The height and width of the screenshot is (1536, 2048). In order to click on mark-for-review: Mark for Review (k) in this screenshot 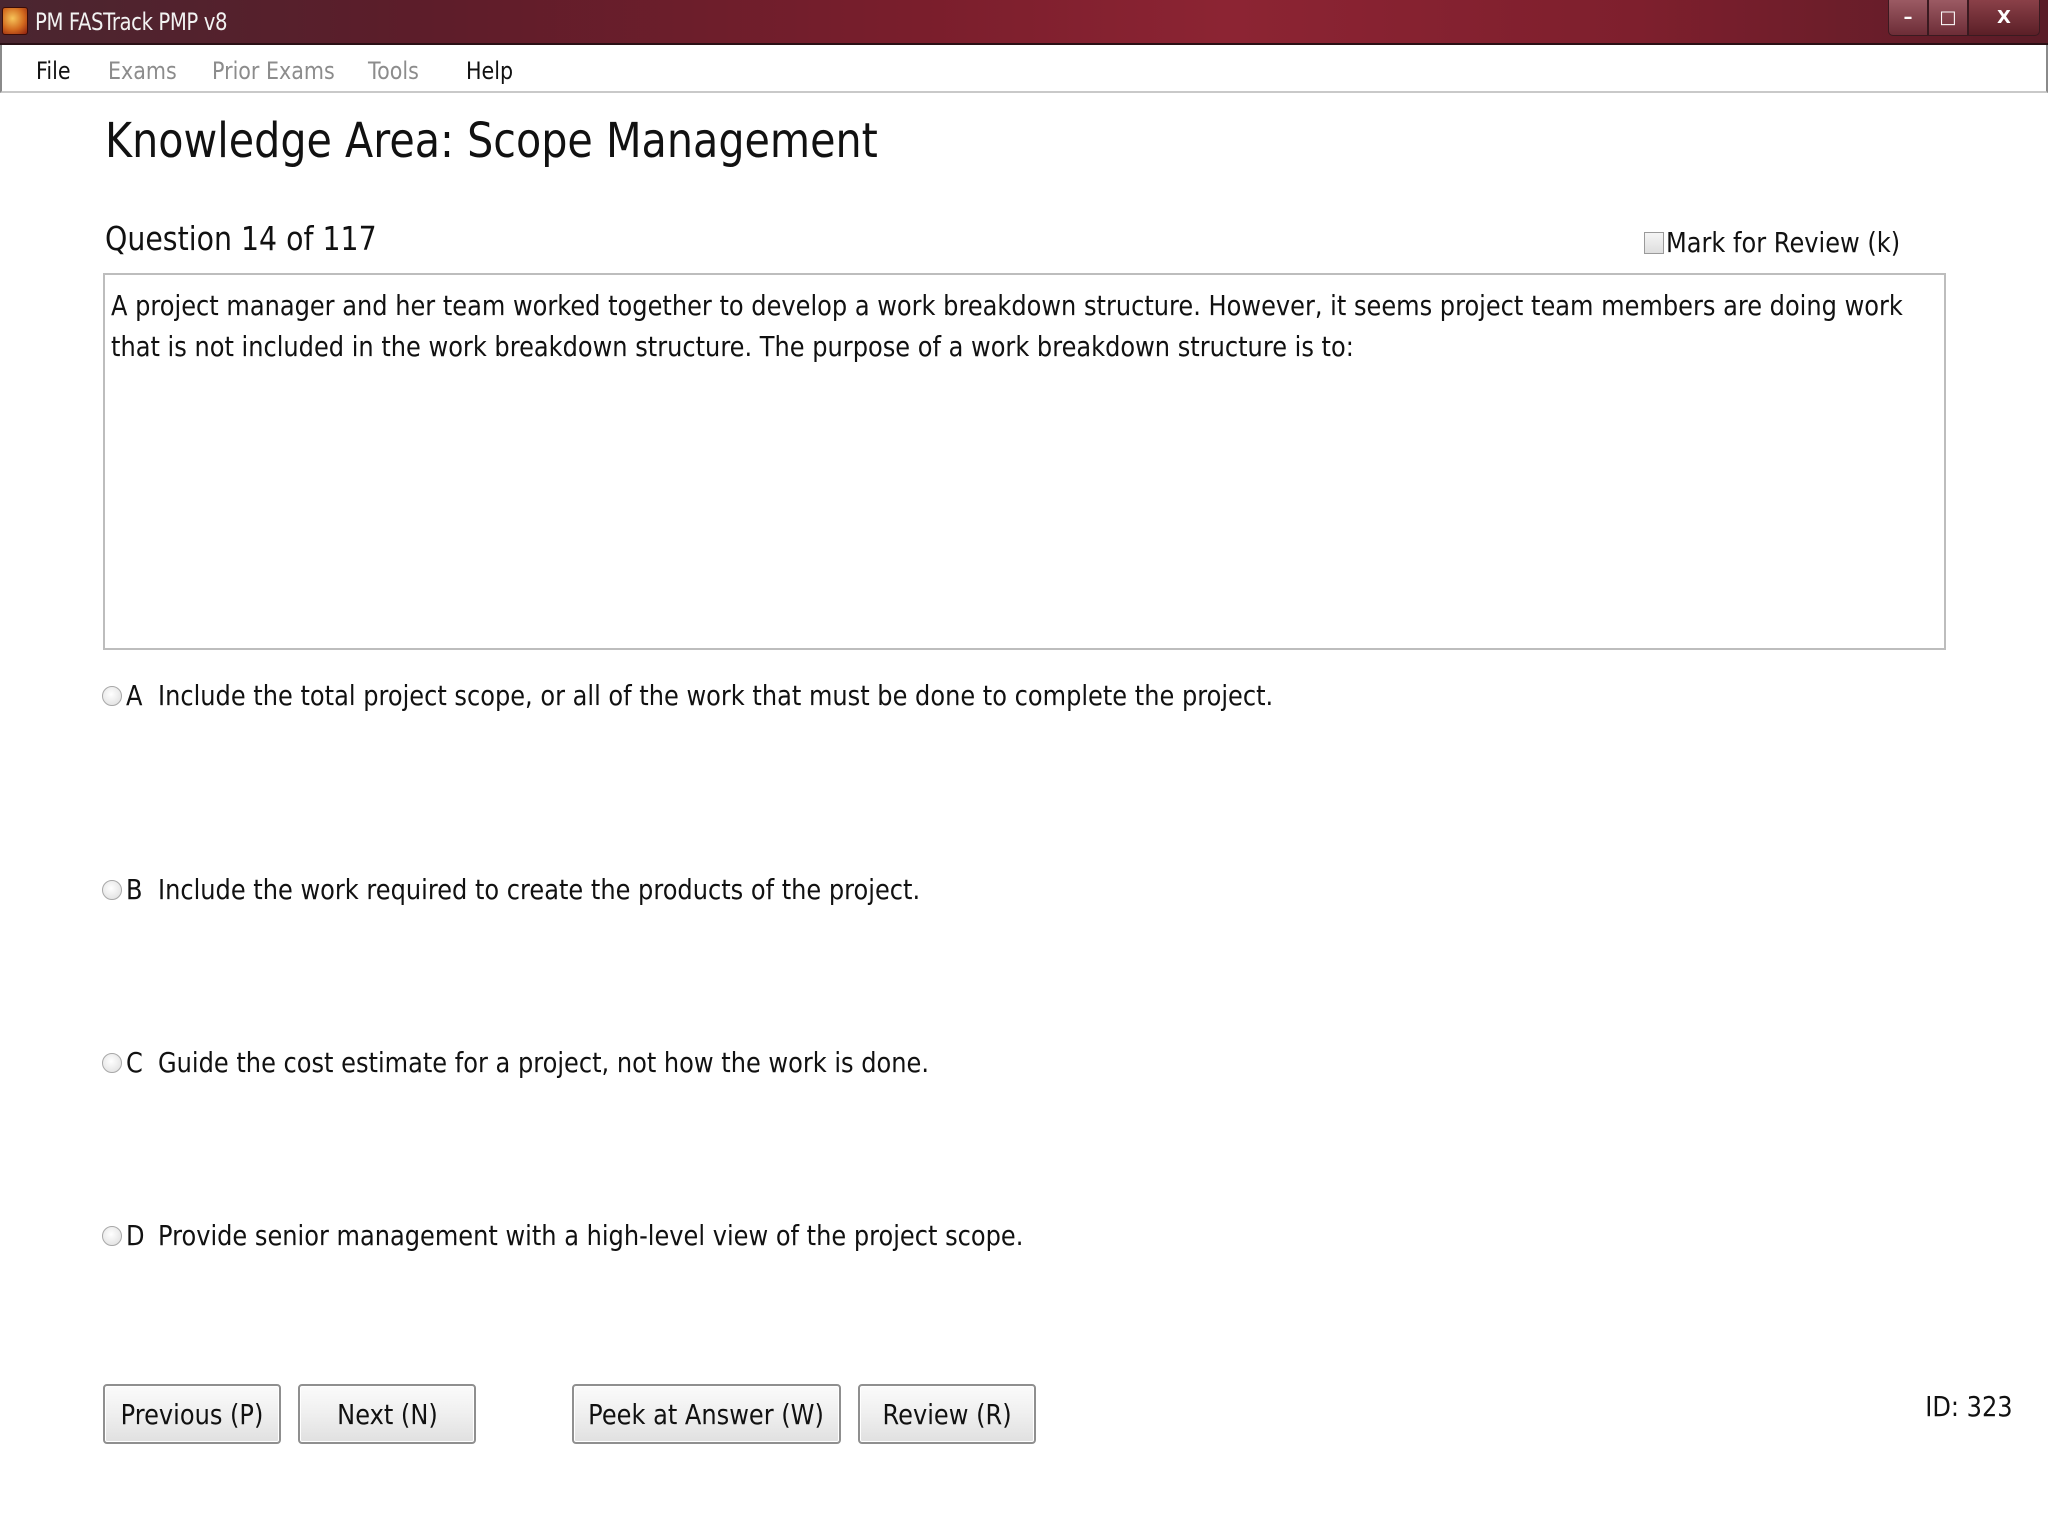, I will do `click(1790, 242)`.